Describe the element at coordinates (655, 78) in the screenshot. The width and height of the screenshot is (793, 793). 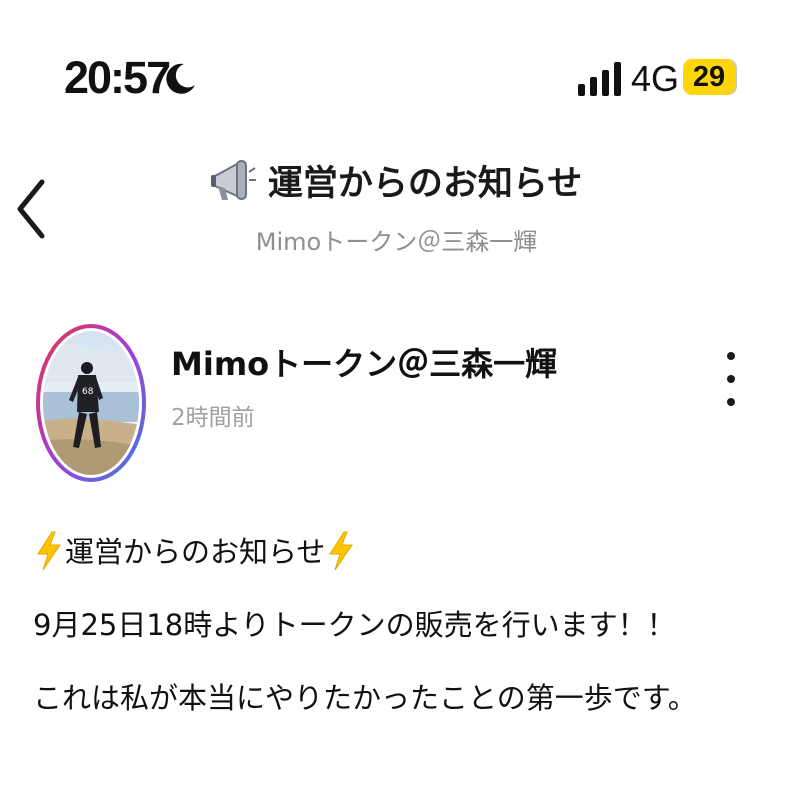
I see `network-type: 4G` at that location.